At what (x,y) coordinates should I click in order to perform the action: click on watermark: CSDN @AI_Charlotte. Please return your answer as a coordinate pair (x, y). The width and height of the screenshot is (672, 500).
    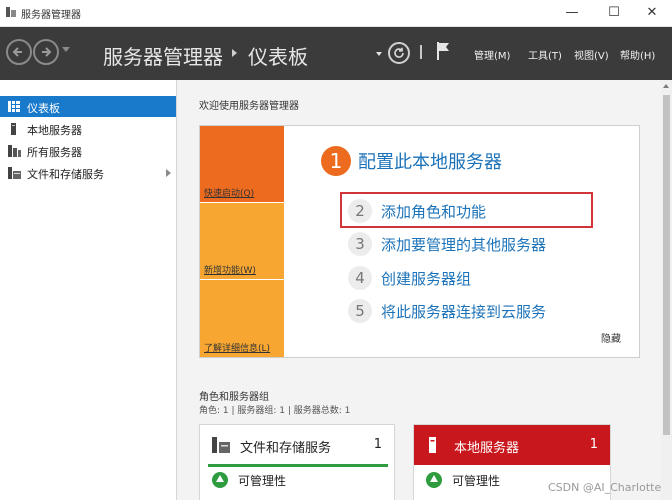
    Looking at the image, I should click on (605, 487).